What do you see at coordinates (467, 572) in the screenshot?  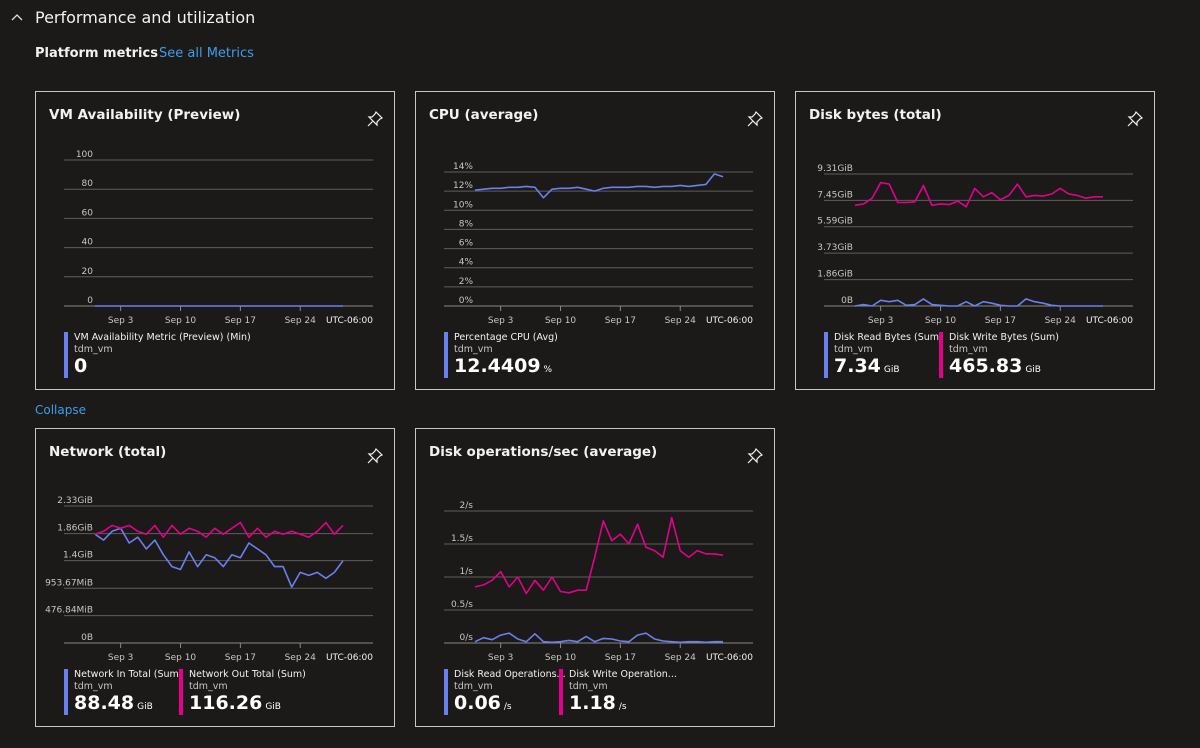 I see `y-tick-label: 1/s` at bounding box center [467, 572].